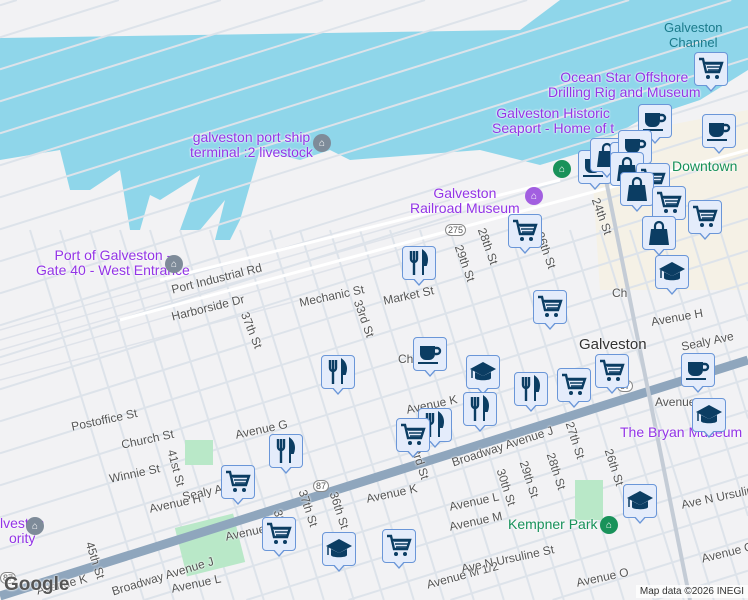  What do you see at coordinates (613, 344) in the screenshot?
I see `city-label: Galveston` at bounding box center [613, 344].